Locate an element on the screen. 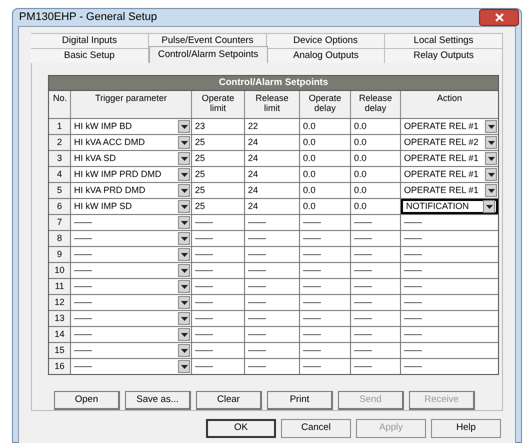 The width and height of the screenshot is (523, 443). trigger-dropdown: HI kW IMP PRD DMD is located at coordinates (131, 174).